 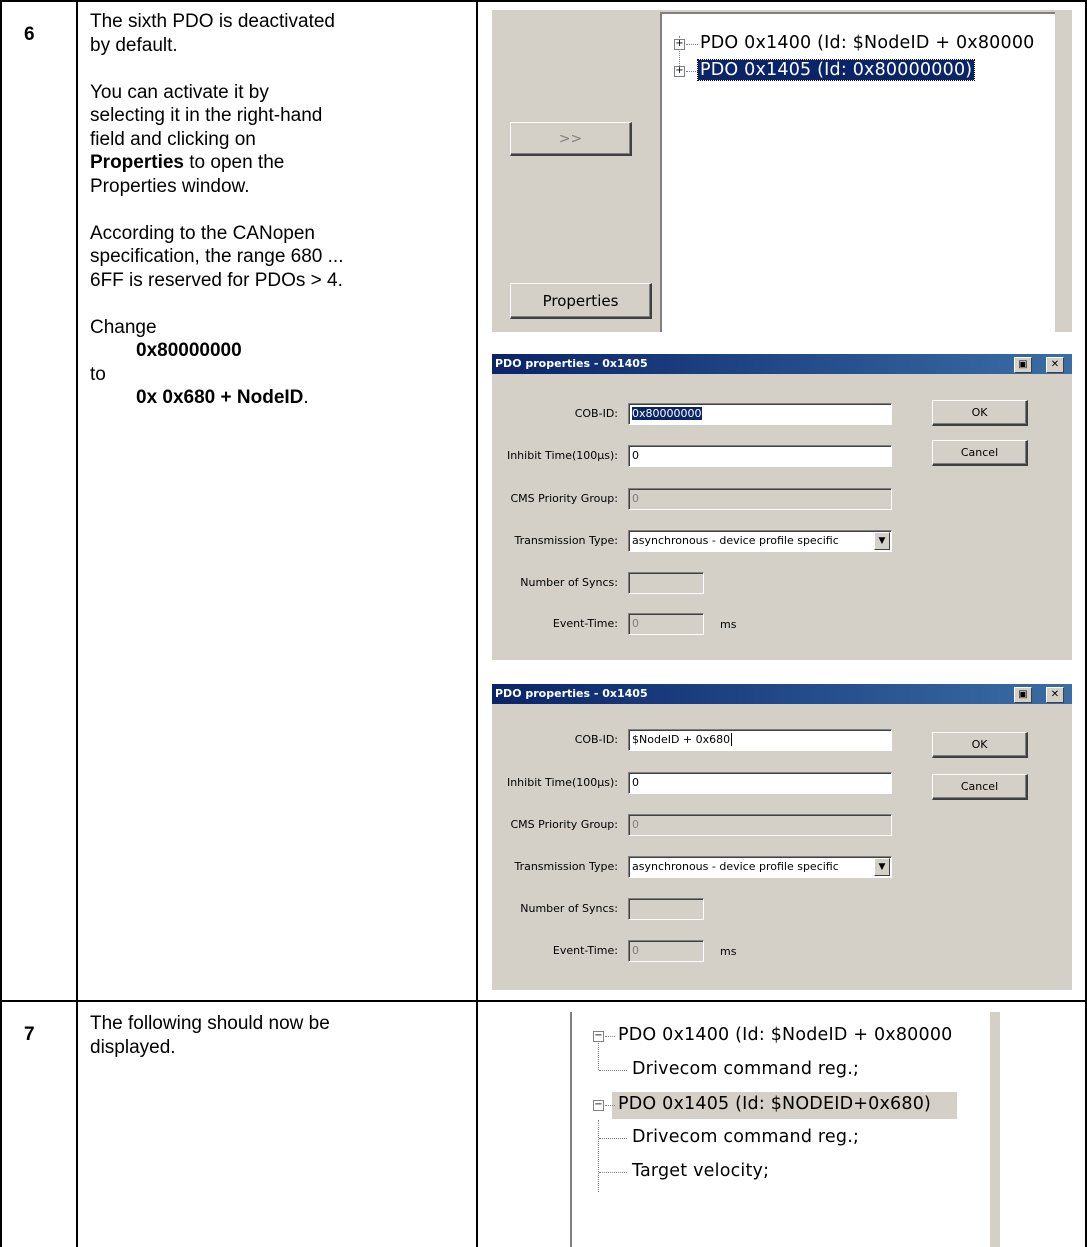 I want to click on cob-id-field: 0x80000000, so click(x=760, y=414).